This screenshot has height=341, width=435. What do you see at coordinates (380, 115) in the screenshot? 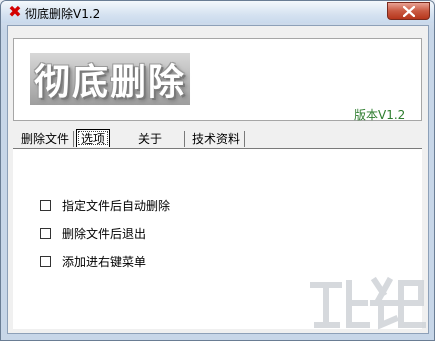
I see `version-label: 版本V1.2` at bounding box center [380, 115].